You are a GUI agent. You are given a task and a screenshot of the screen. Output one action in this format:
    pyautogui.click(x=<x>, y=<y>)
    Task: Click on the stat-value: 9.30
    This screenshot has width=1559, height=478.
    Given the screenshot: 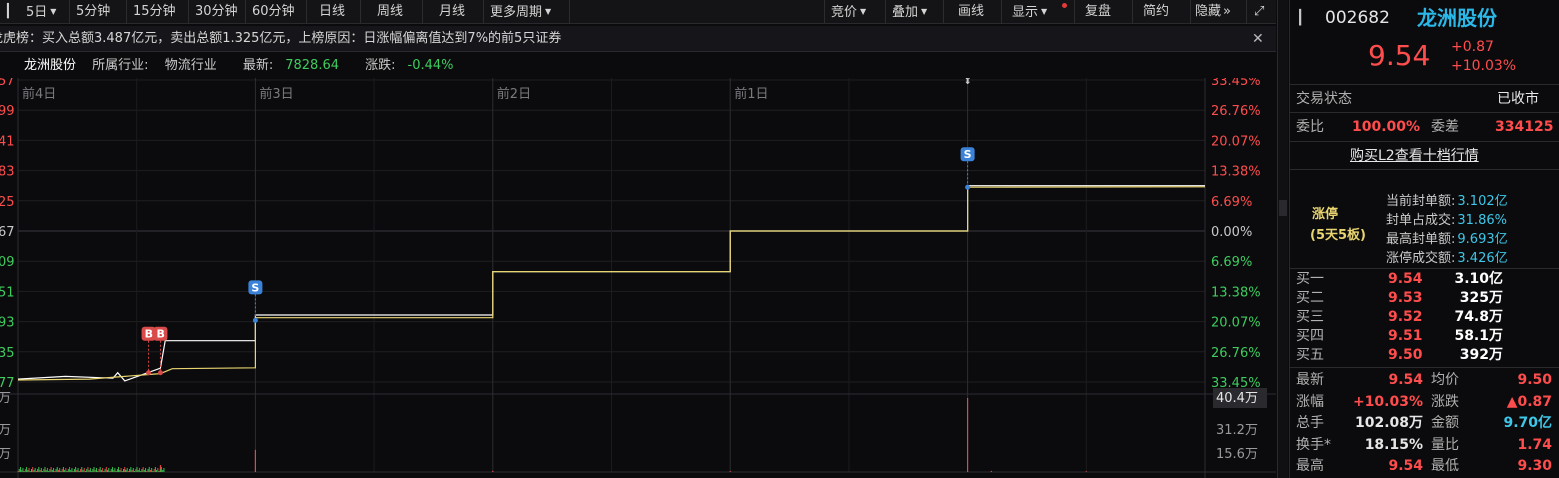 What is the action you would take?
    pyautogui.click(x=1534, y=466)
    